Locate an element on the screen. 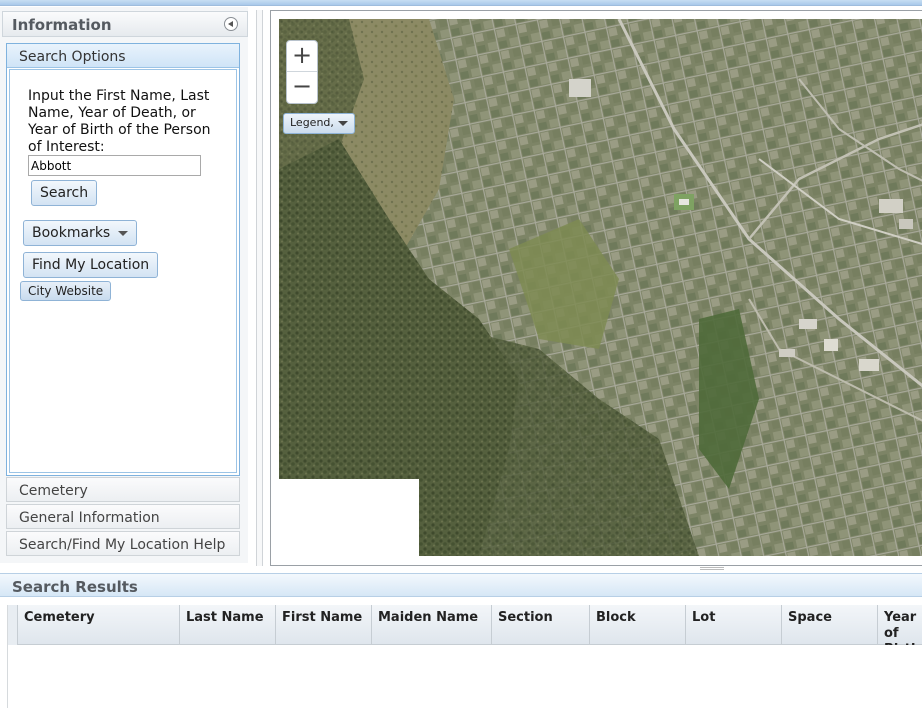 The image size is (922, 708). zoom-out-button: − is located at coordinates (302, 87).